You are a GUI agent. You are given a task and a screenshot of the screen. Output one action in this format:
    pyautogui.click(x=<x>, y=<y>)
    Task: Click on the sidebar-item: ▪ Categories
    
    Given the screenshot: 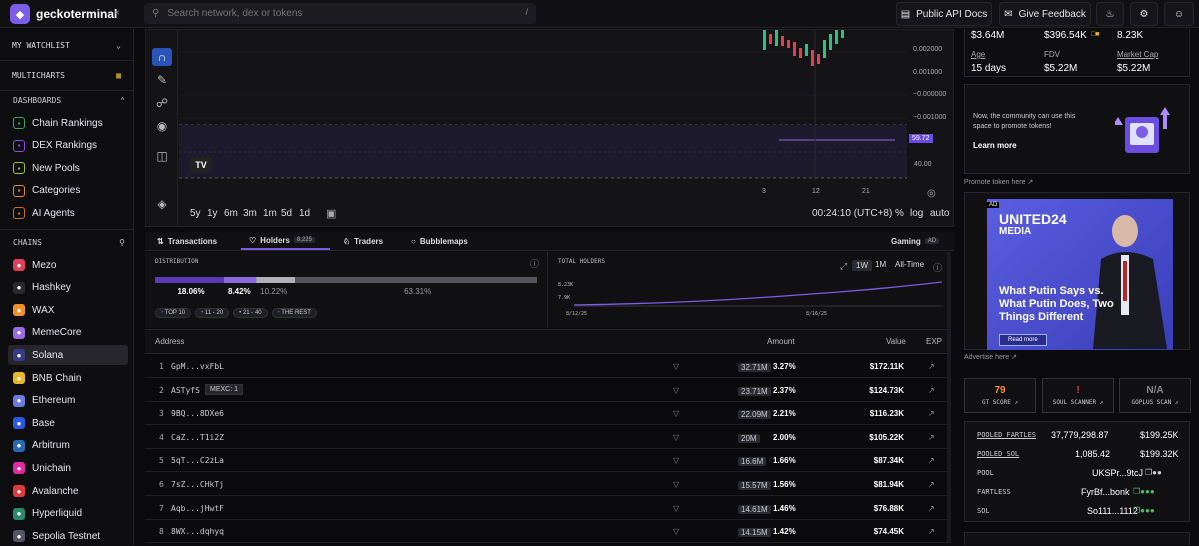 What is the action you would take?
    pyautogui.click(x=68, y=191)
    